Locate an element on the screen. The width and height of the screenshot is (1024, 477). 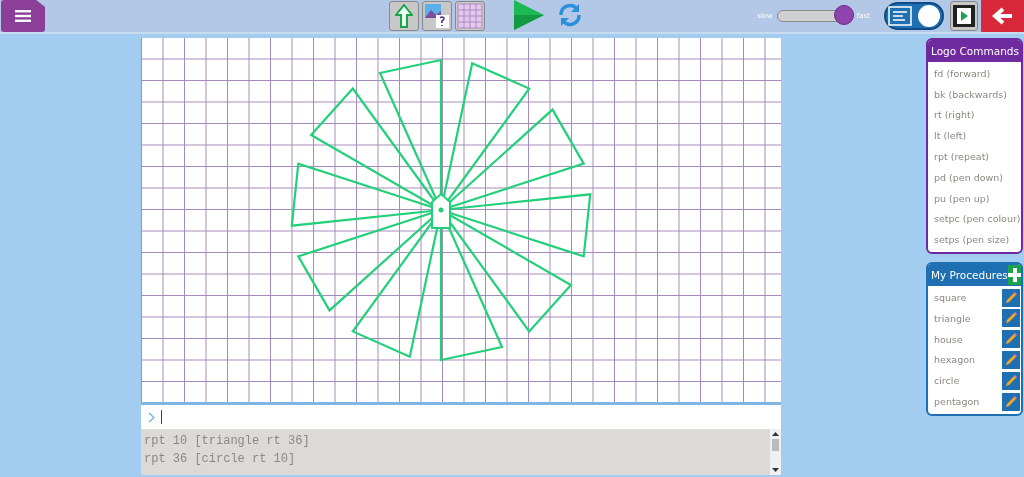
turtle-button is located at coordinates (404, 16).